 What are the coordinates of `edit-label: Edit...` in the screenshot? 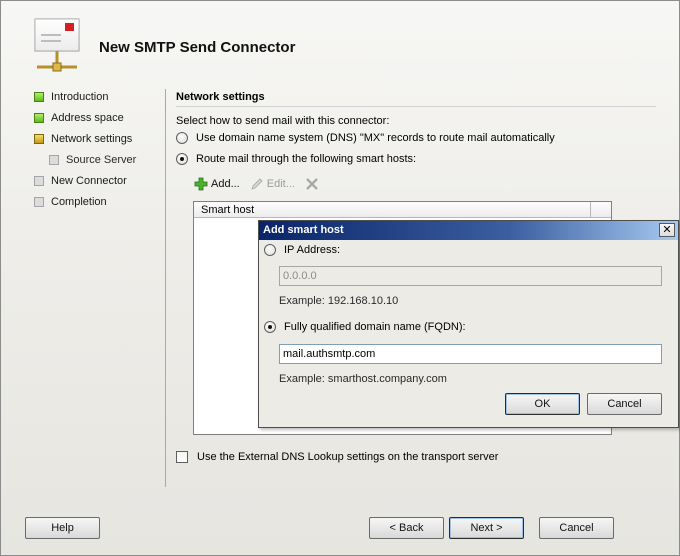 It's located at (280, 184).